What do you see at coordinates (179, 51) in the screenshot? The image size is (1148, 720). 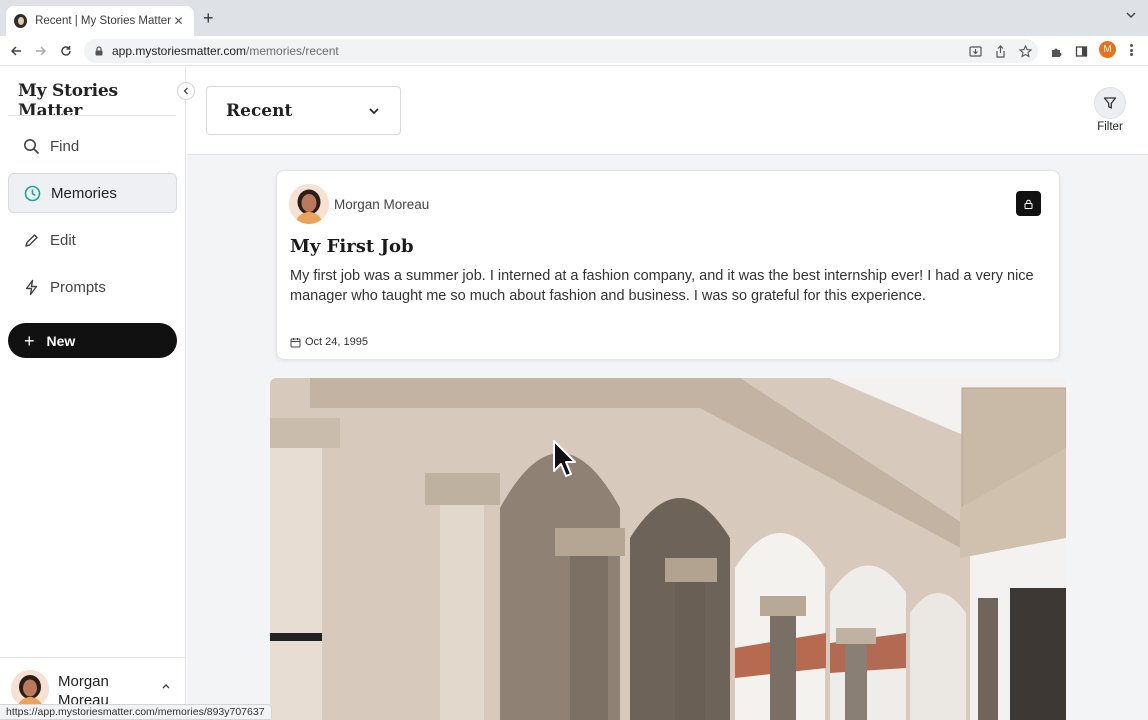 I see `url-host: app.mystoriesmatter.com` at bounding box center [179, 51].